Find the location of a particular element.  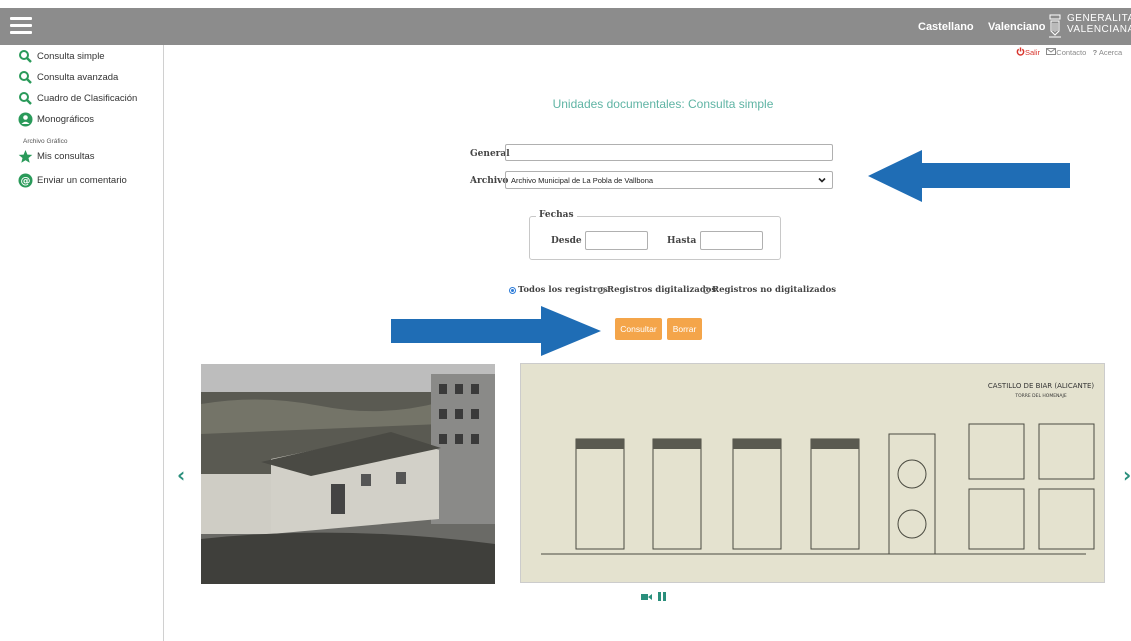

sidebar-item-consulta-simple: Consulta simple is located at coordinates (61, 56).